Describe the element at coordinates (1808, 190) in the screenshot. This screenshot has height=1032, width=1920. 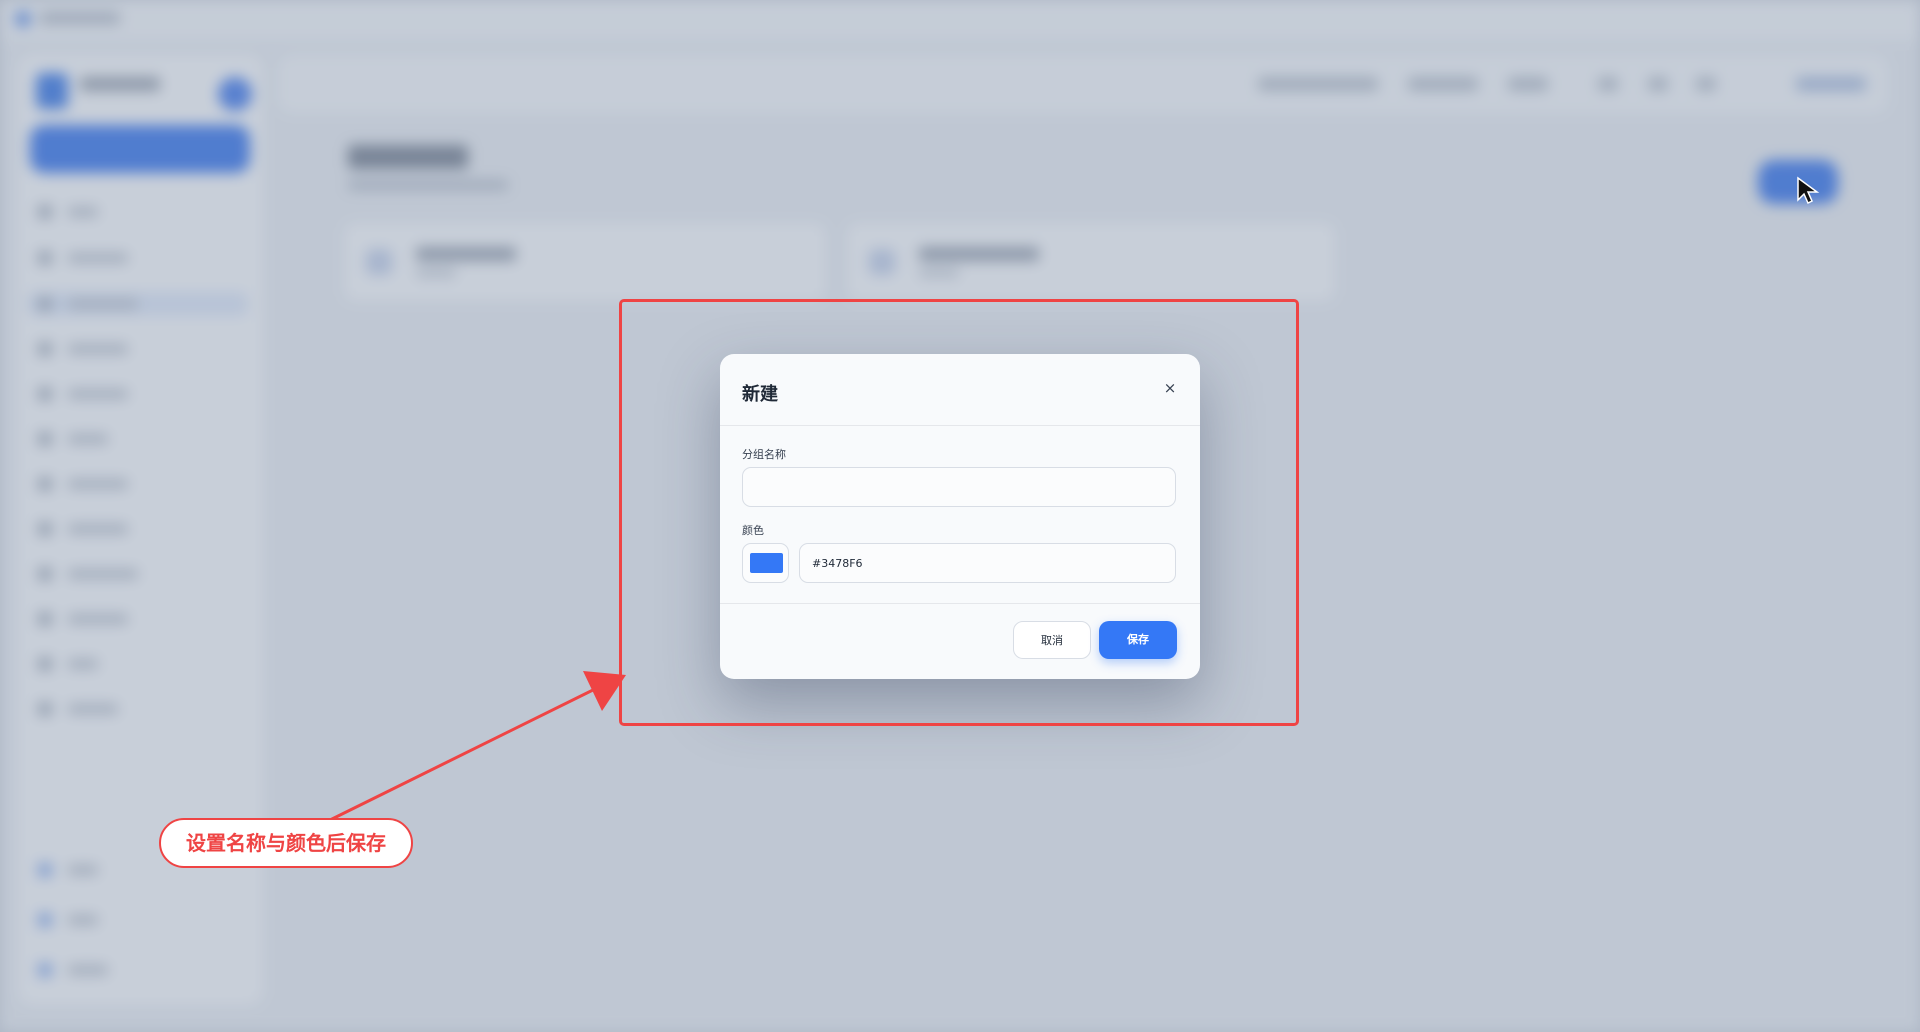
I see `mouse-cursor-icon` at that location.